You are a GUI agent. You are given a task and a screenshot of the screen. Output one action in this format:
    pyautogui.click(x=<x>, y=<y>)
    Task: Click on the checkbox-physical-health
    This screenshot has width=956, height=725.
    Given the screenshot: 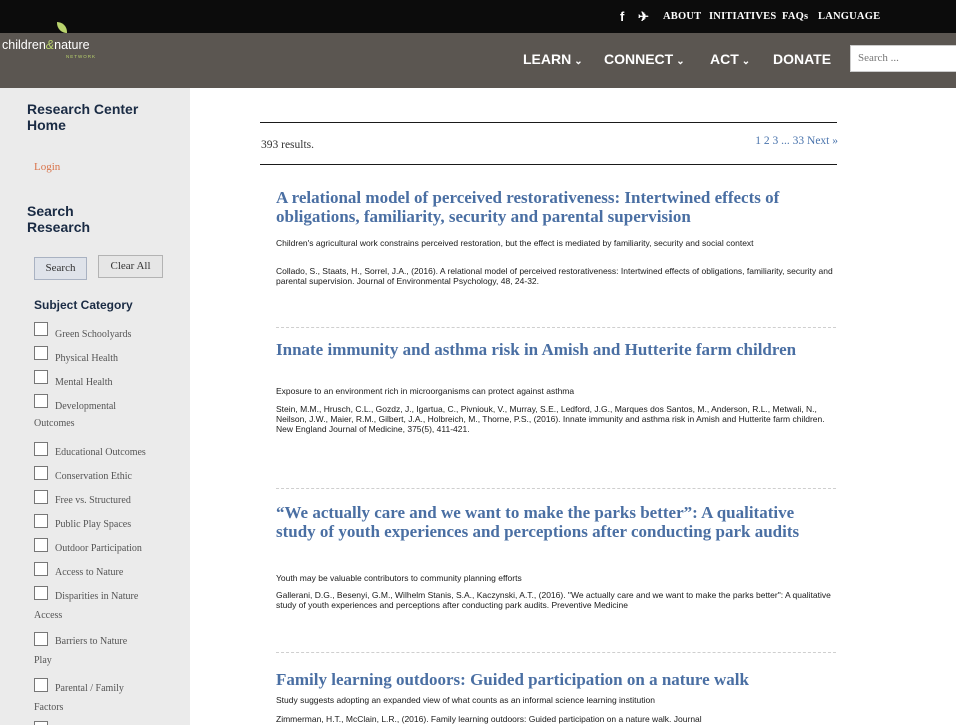 What is the action you would take?
    pyautogui.click(x=41, y=353)
    